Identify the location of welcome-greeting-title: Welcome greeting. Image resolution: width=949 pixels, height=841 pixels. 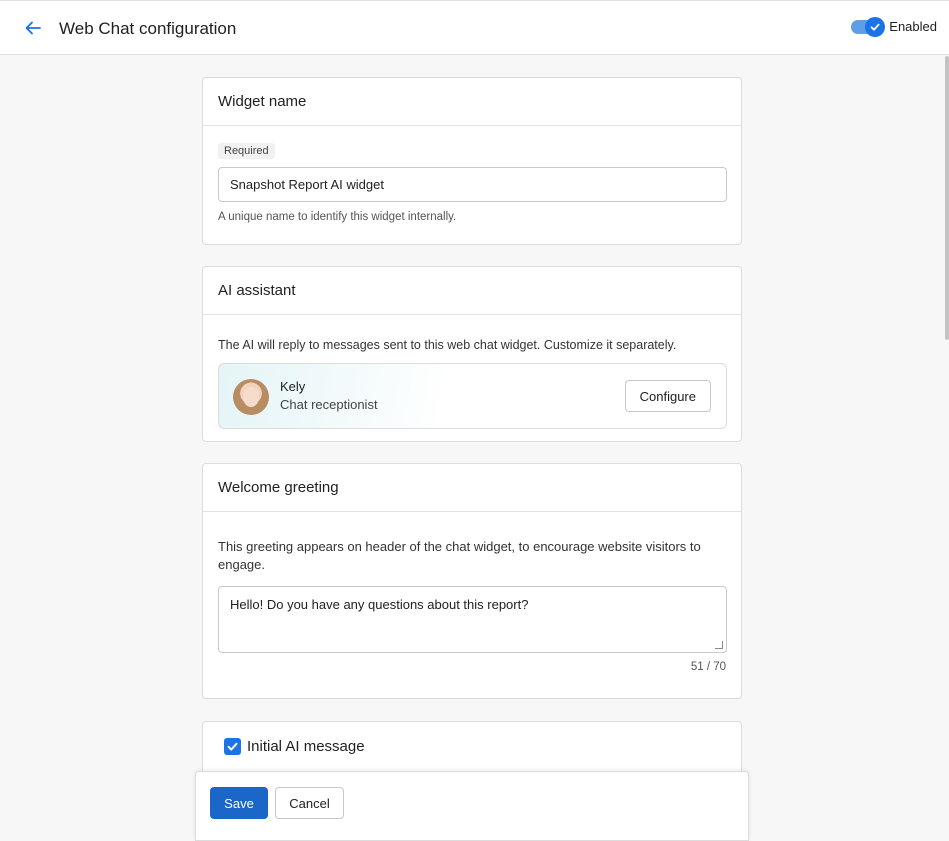
(472, 488).